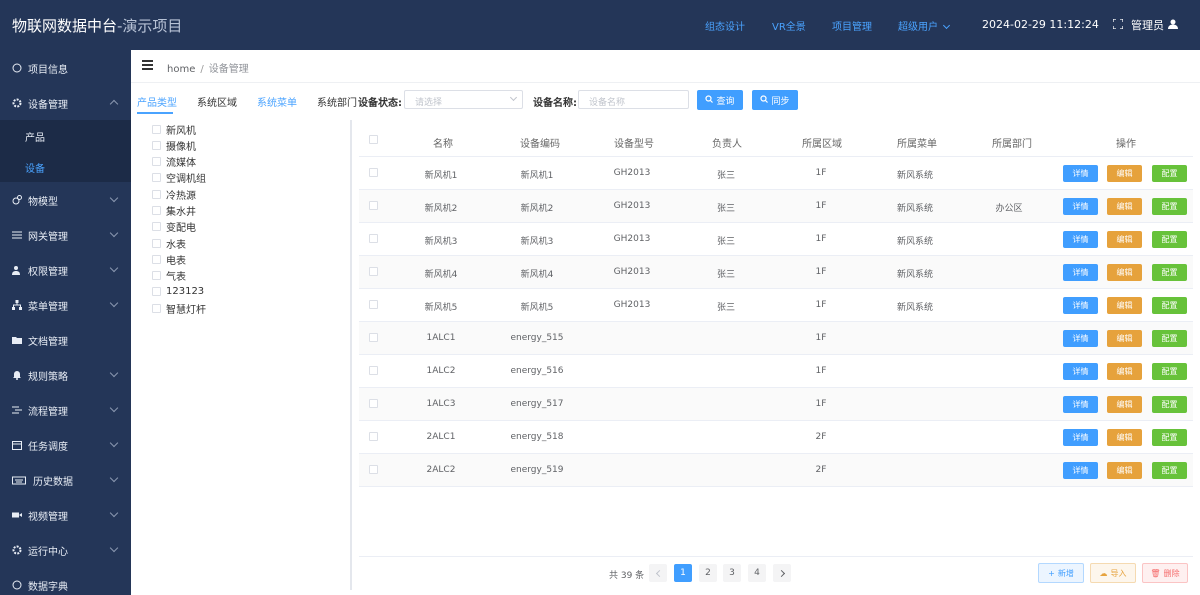  Describe the element at coordinates (65, 581) in the screenshot. I see `sidebar-item-dictionary: 数据字典` at that location.